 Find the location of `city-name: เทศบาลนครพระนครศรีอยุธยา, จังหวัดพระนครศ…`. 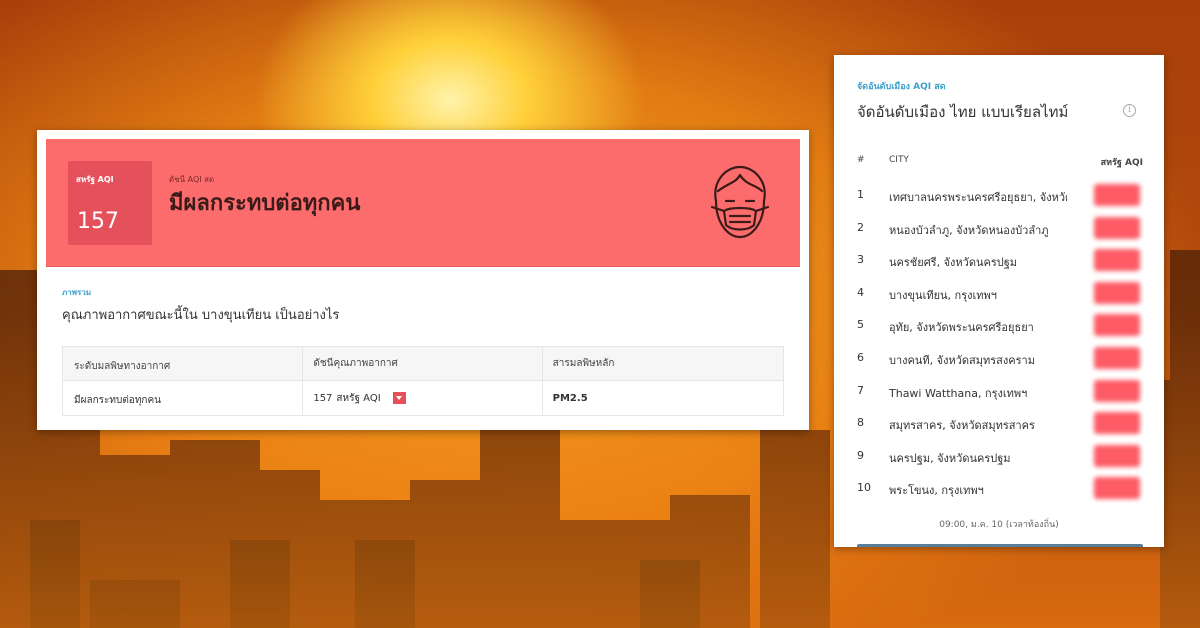

city-name: เทศบาลนครพระนครศรีอยุธยา, จังหวัดพระนครศ… is located at coordinates (978, 197).